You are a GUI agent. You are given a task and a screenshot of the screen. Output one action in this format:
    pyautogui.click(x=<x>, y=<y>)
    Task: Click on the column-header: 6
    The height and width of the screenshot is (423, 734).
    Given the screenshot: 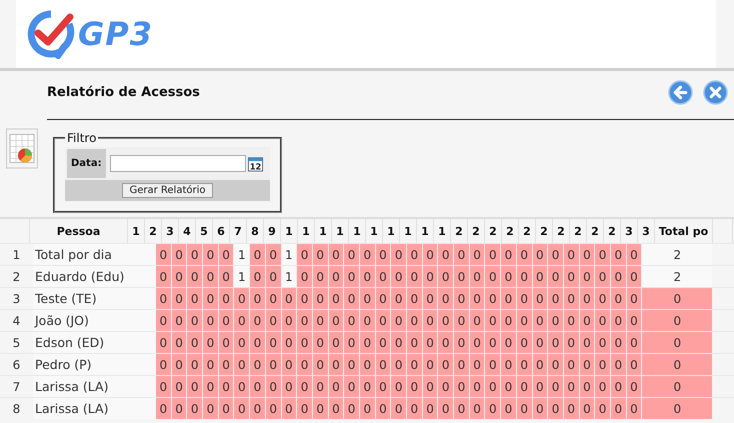 What is the action you would take?
    pyautogui.click(x=221, y=231)
    